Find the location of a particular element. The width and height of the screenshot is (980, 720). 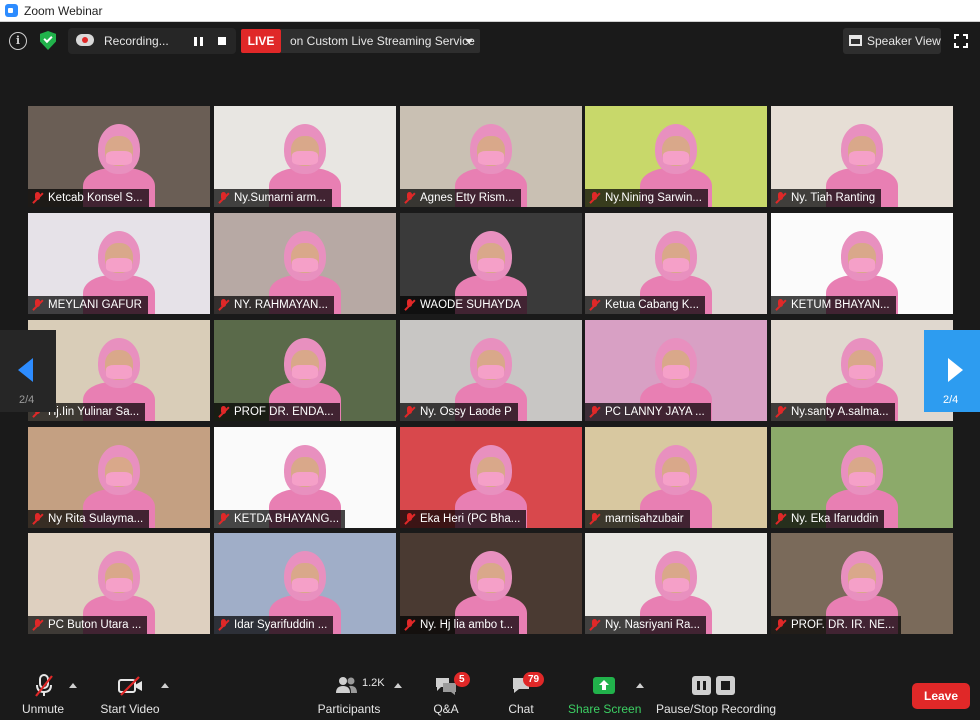

unmute-button: Unmute is located at coordinates (43, 691).